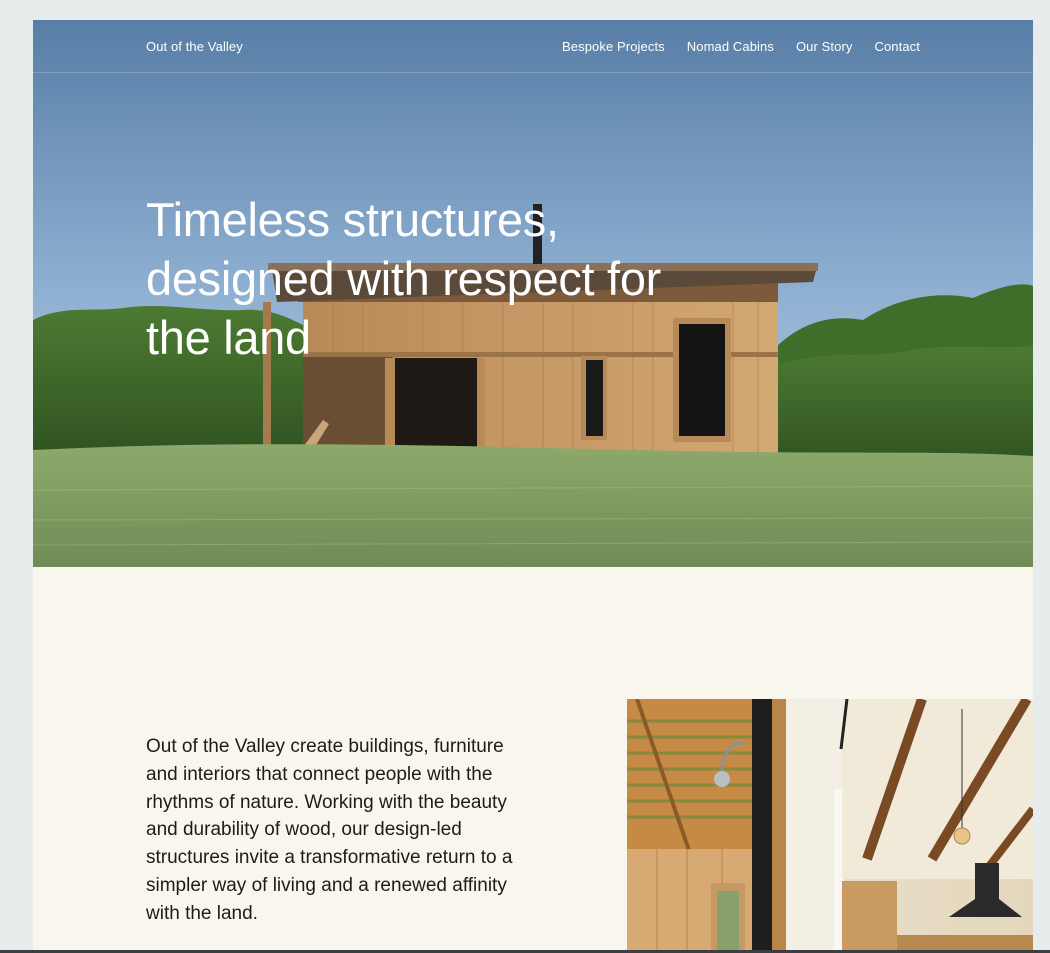  What do you see at coordinates (194, 46) in the screenshot?
I see `brand-logo-link: Out of the Valley` at bounding box center [194, 46].